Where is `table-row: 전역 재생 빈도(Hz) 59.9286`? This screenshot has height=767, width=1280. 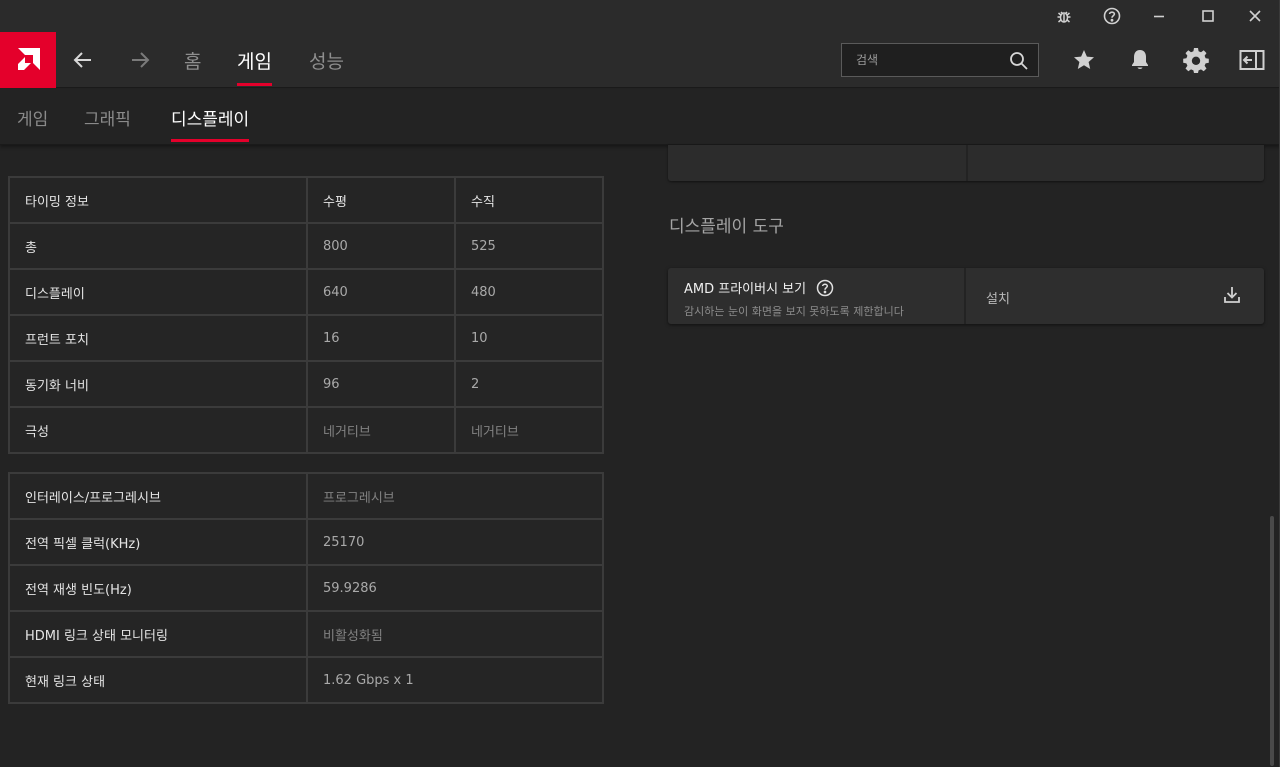
table-row: 전역 재생 빈도(Hz) 59.9286 is located at coordinates (306, 587).